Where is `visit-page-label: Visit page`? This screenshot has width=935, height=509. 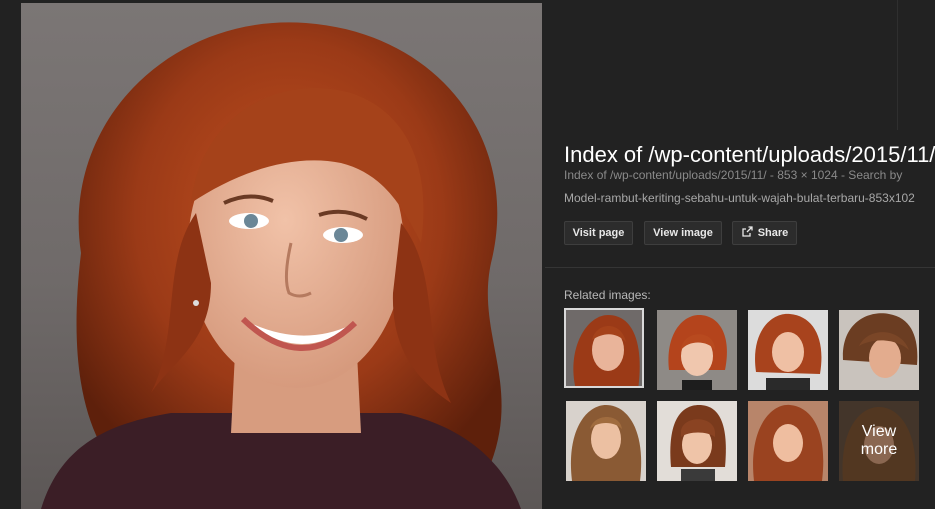 visit-page-label: Visit page is located at coordinates (598, 233).